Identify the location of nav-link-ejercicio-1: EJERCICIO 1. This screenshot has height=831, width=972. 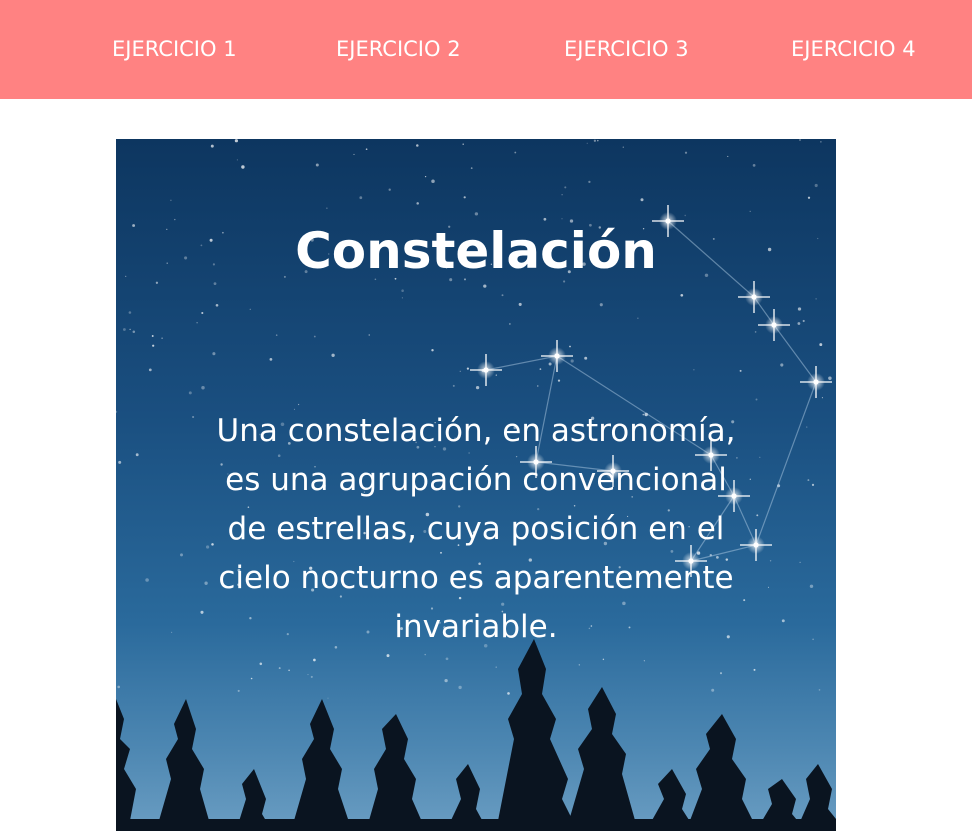
(174, 49).